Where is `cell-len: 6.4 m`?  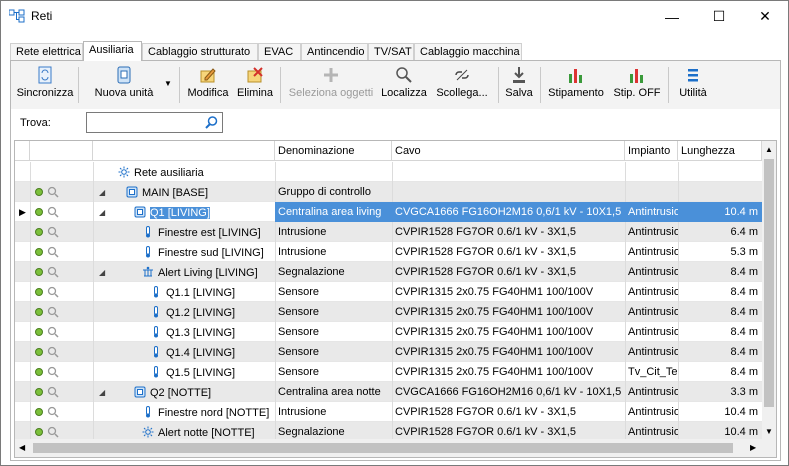
cell-len: 6.4 m is located at coordinates (720, 232).